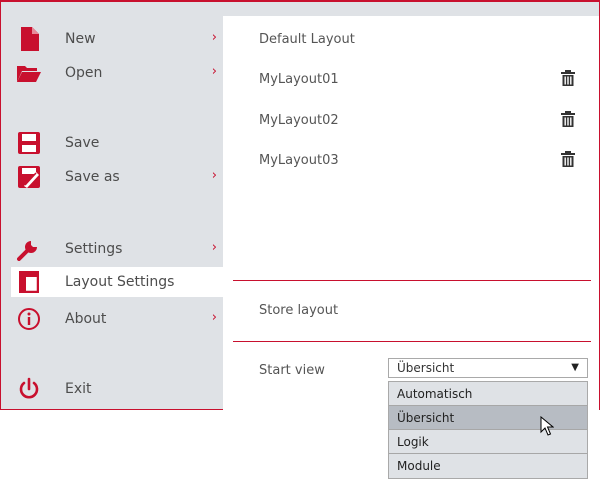 The image size is (602, 482). What do you see at coordinates (299, 79) in the screenshot?
I see `layout-name: MyLayout01` at bounding box center [299, 79].